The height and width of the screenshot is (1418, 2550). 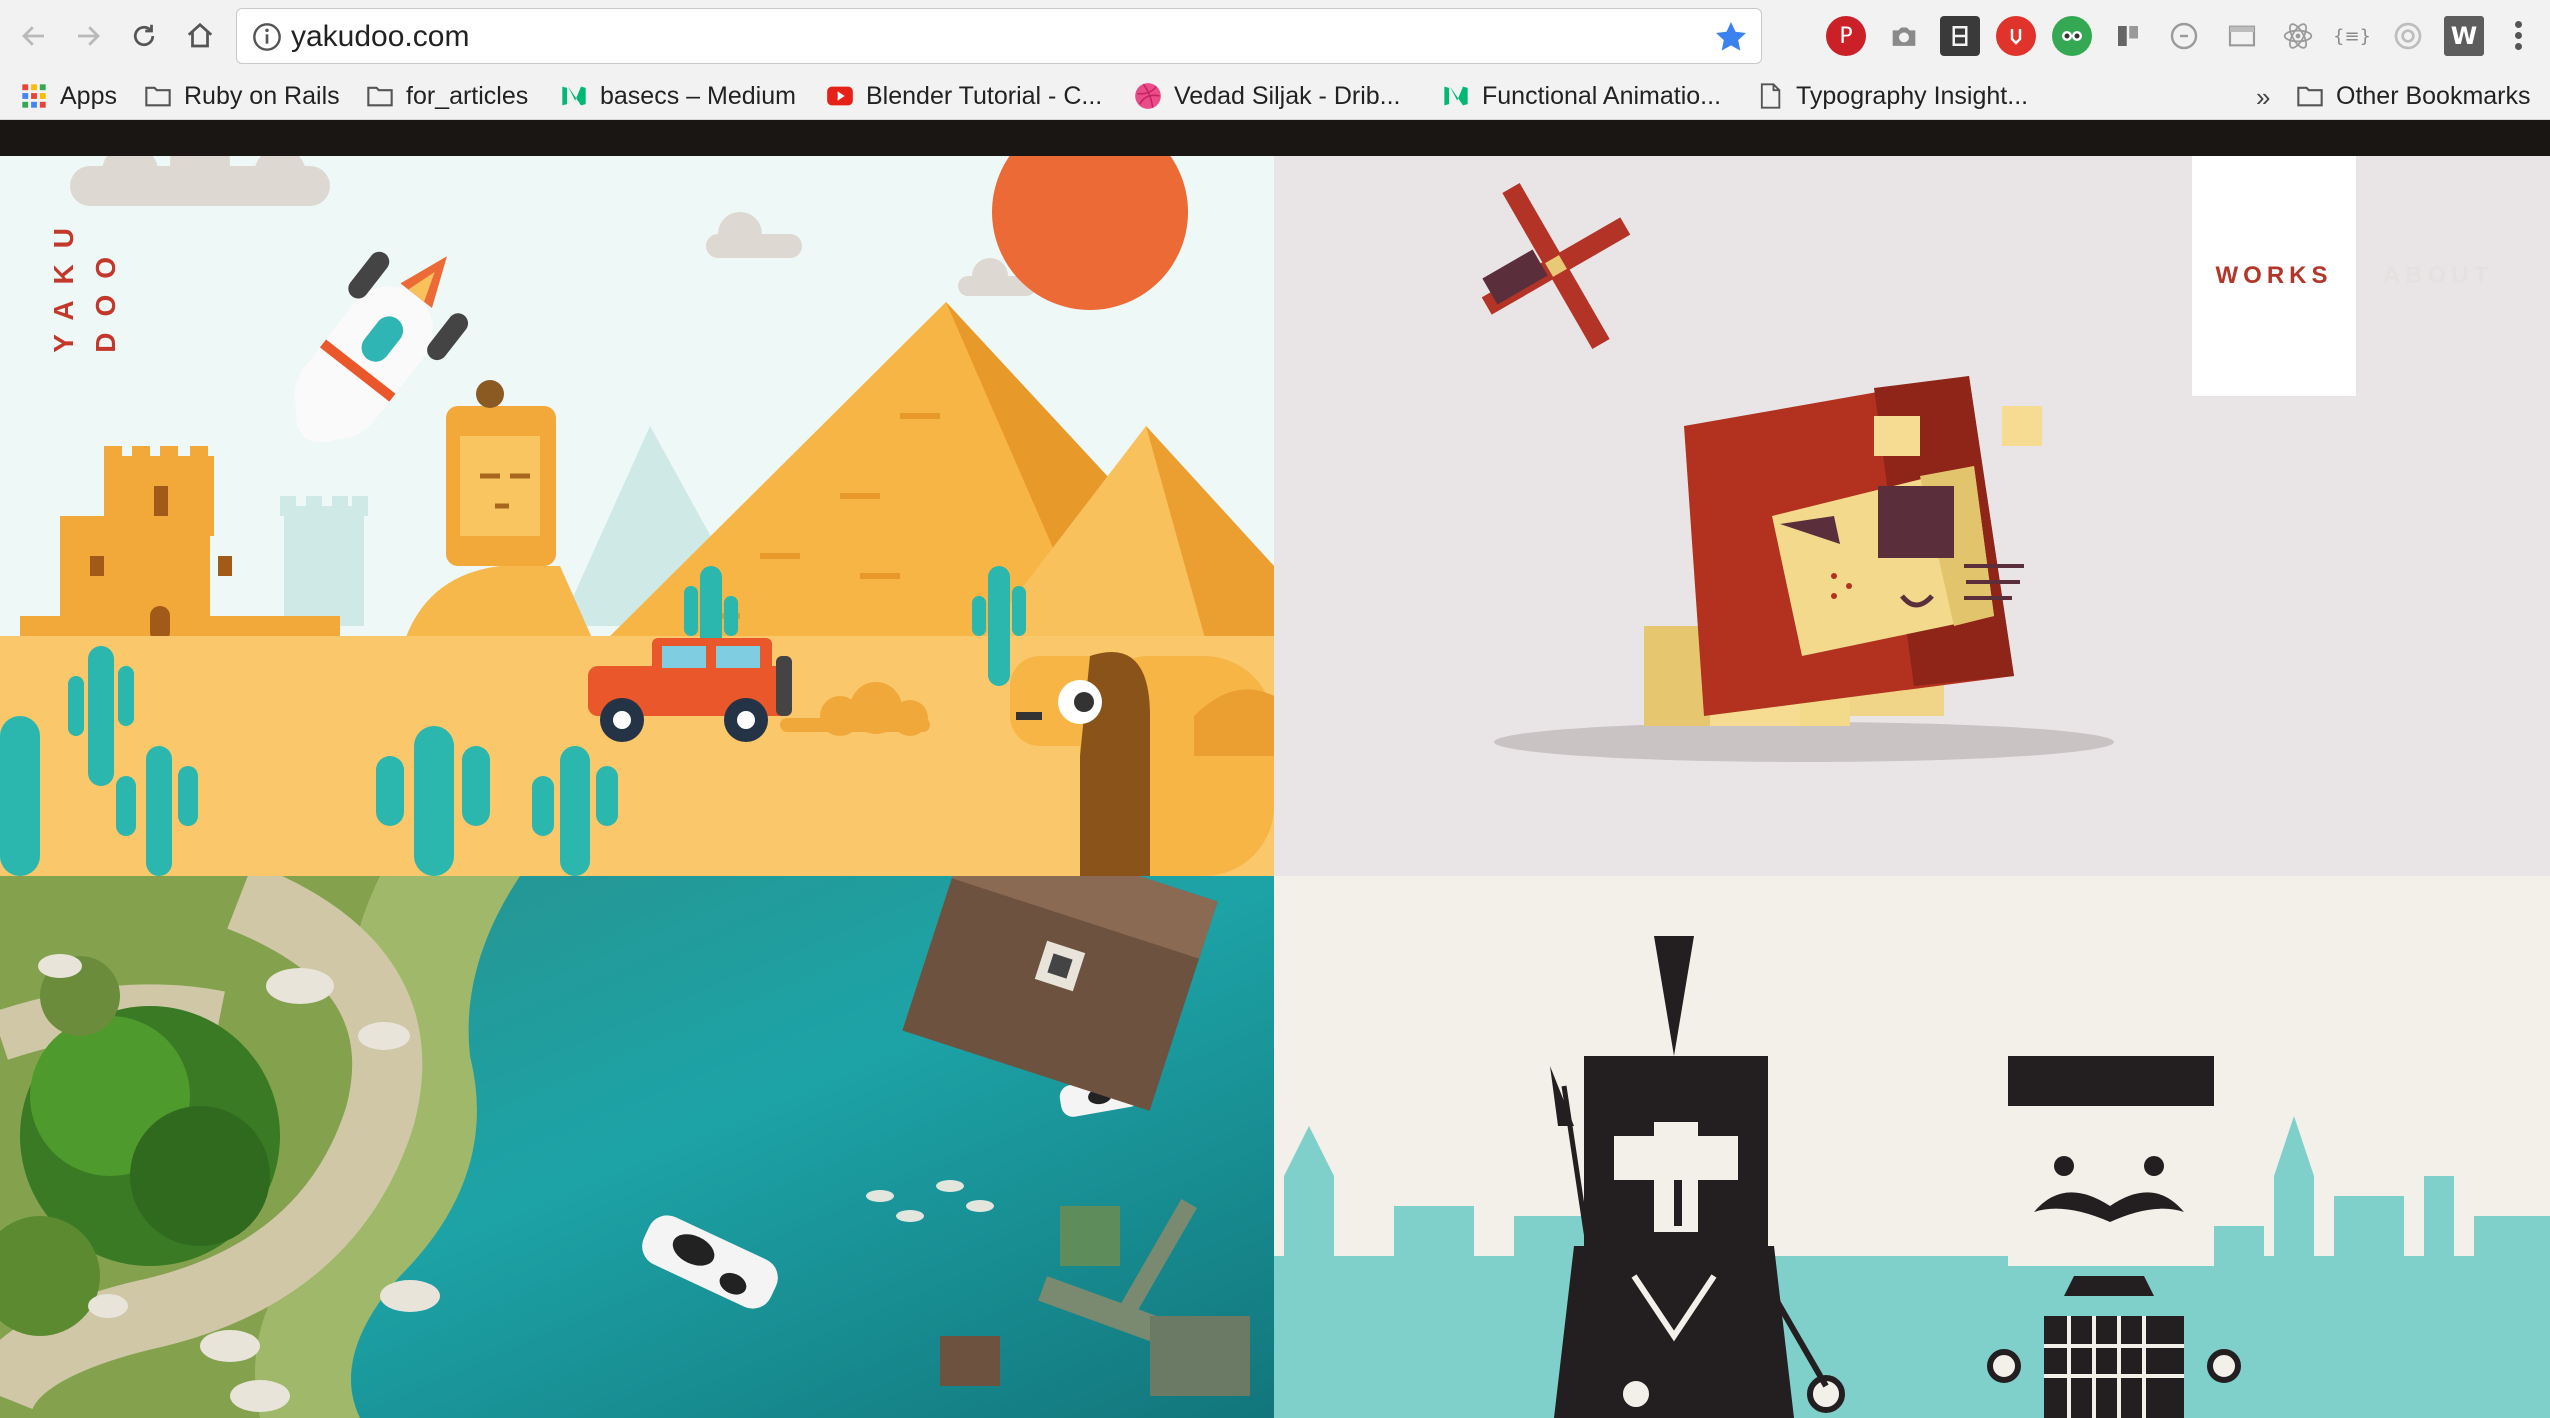 What do you see at coordinates (1148, 96) in the screenshot?
I see `dribbble-icon` at bounding box center [1148, 96].